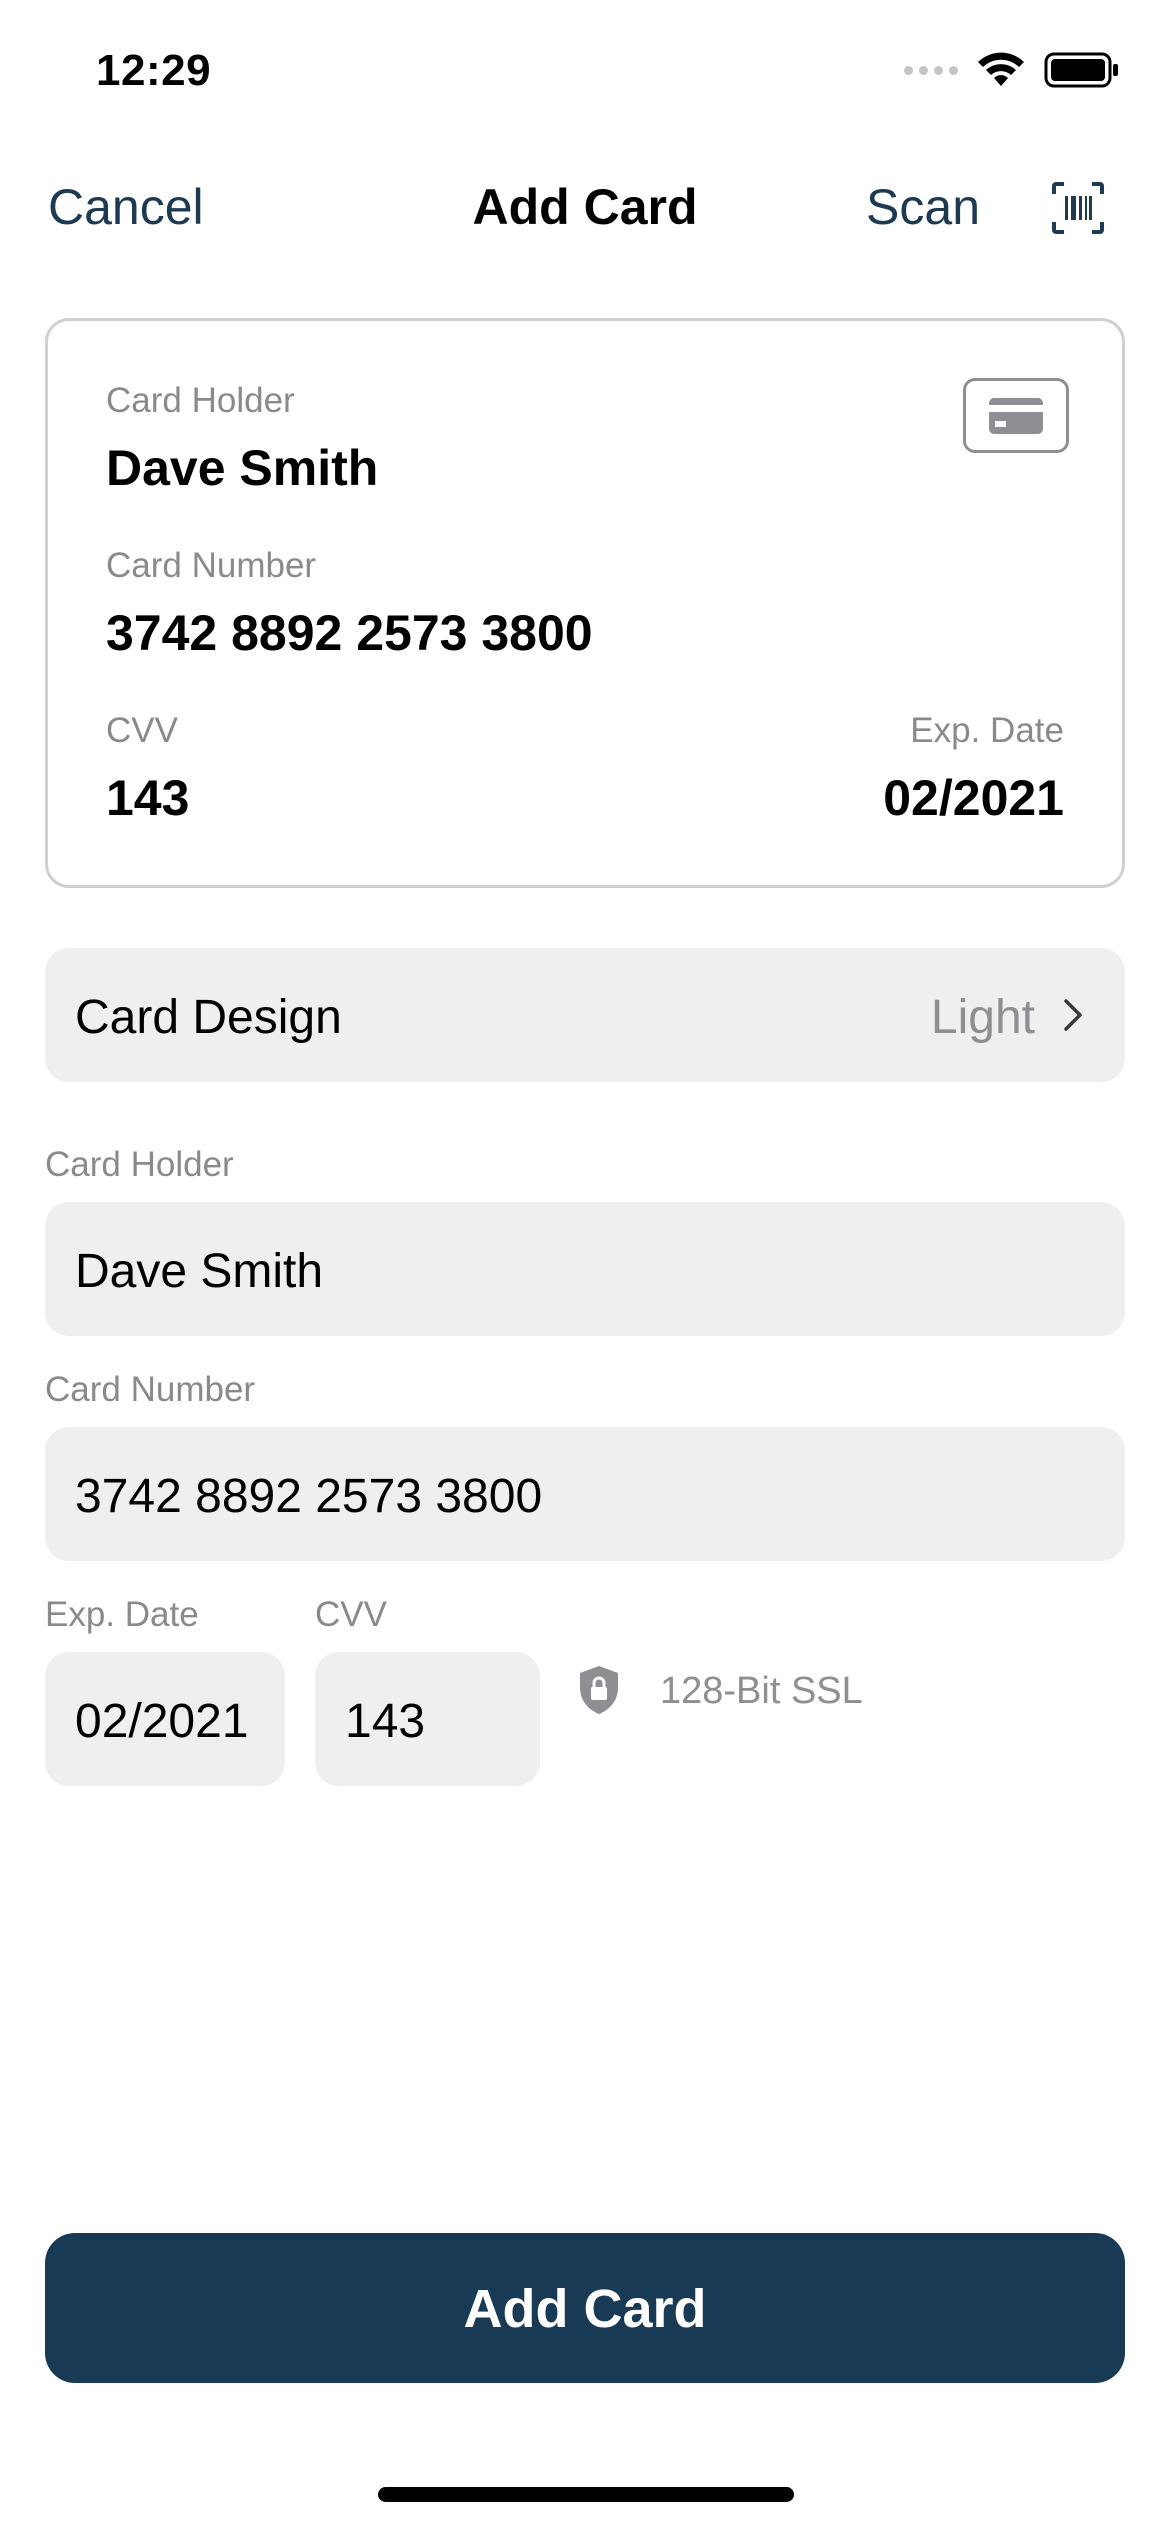  Describe the element at coordinates (200, 400) in the screenshot. I see `preview-holder-label: Card Holder` at that location.